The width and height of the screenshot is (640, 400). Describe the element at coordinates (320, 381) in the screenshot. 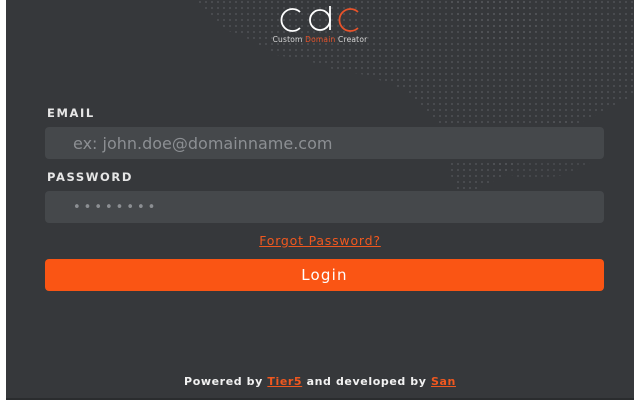

I see `footer-credits: Powered by Tier5 and developed by San` at that location.